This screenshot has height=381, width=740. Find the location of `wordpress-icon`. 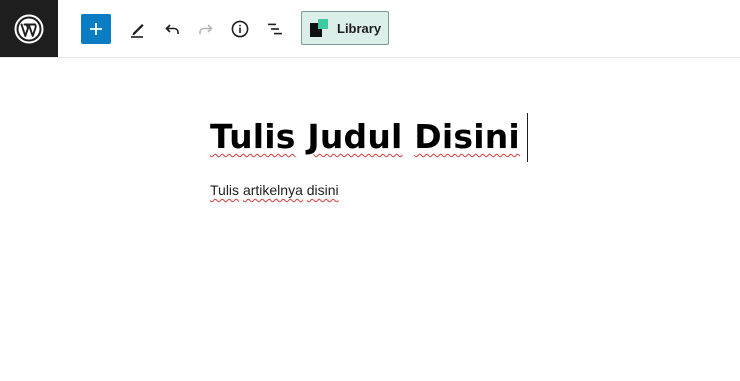

wordpress-icon is located at coordinates (29, 28).